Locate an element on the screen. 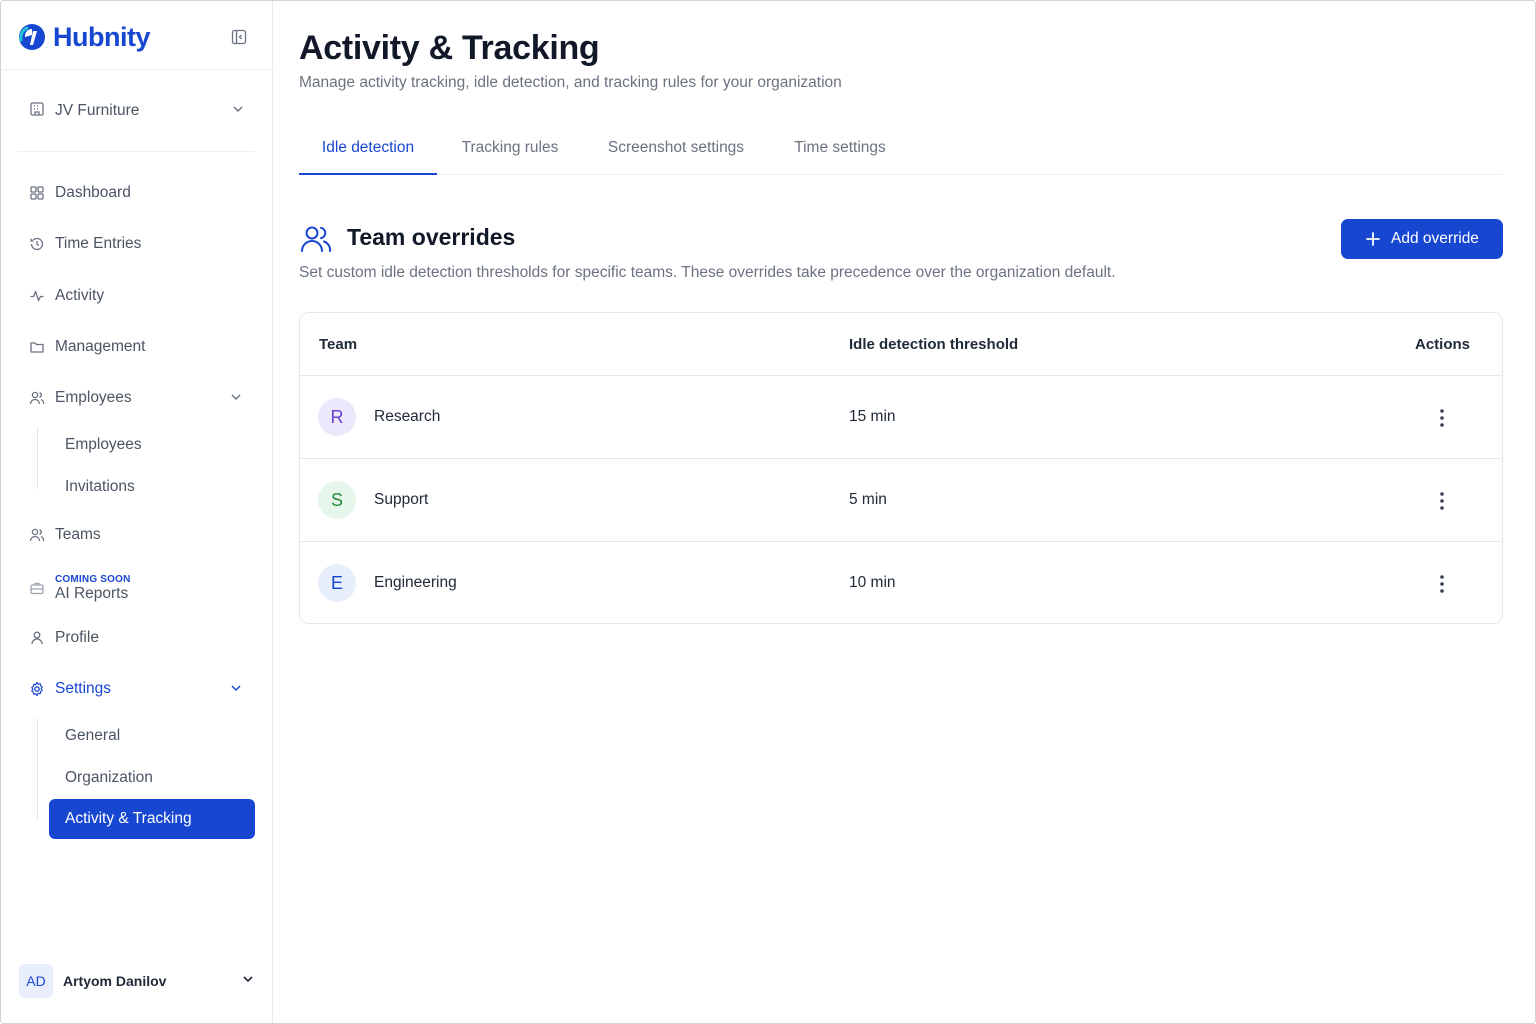  building-icon is located at coordinates (37, 111).